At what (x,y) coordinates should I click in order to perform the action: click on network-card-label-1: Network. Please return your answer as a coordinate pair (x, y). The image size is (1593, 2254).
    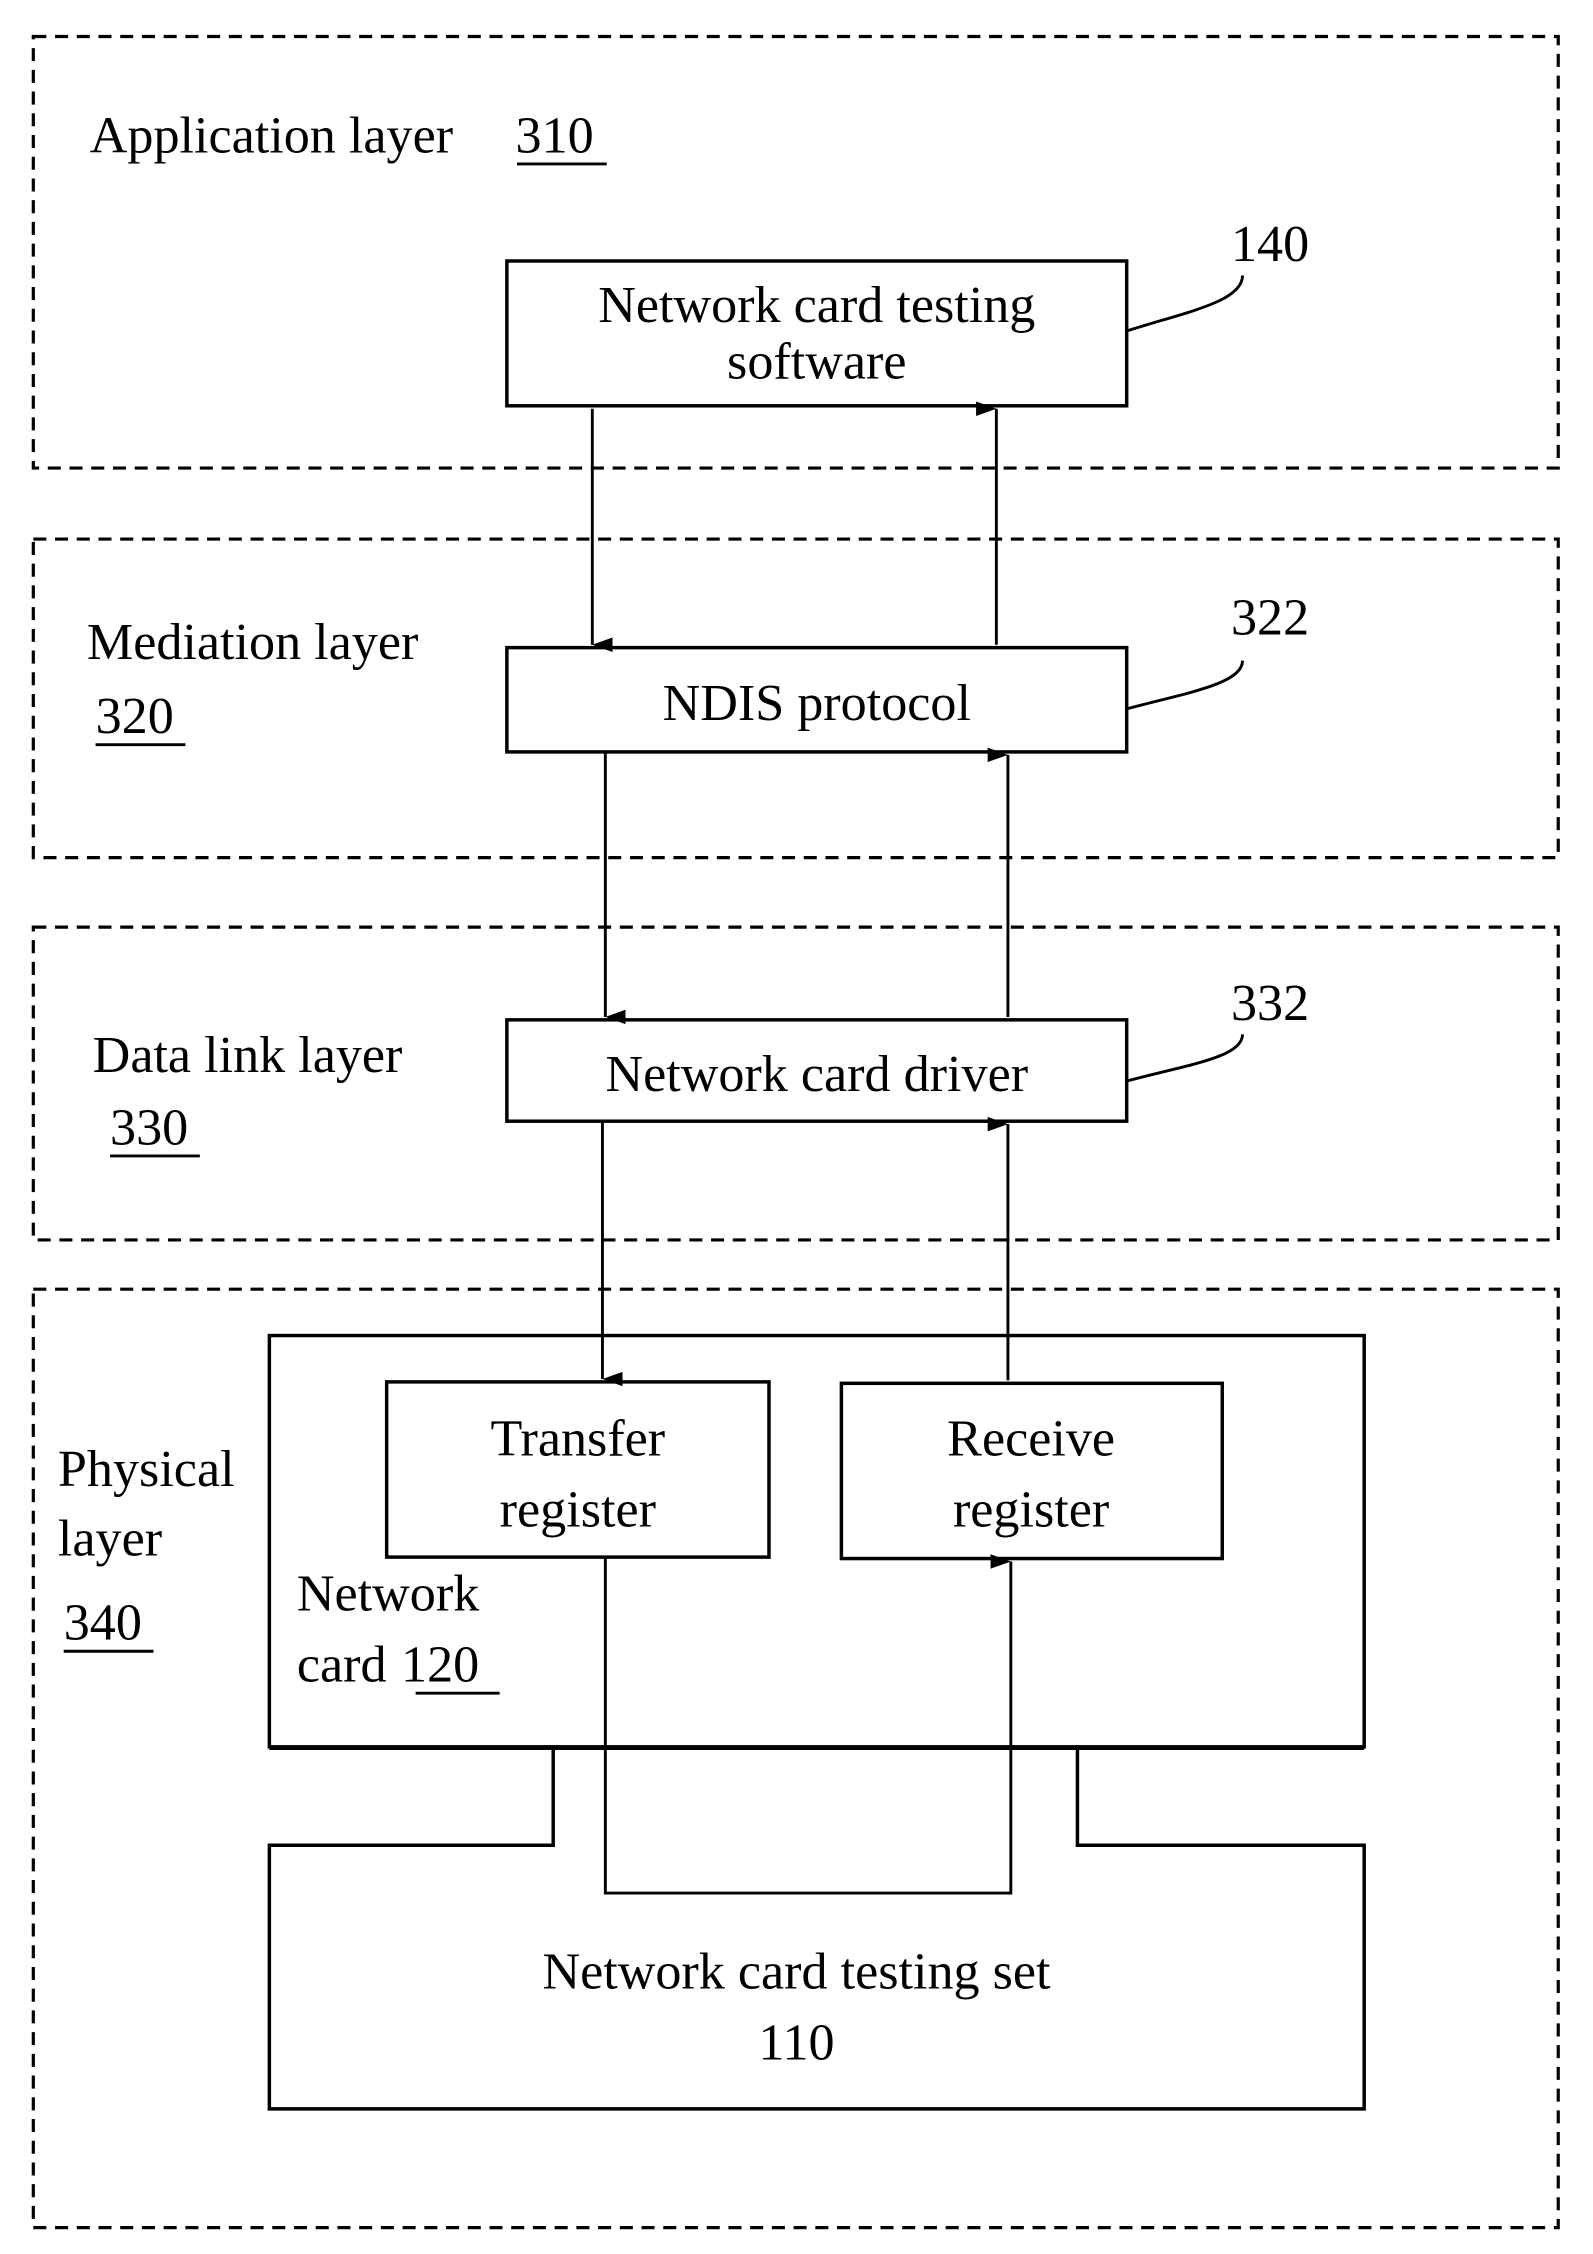
    Looking at the image, I should click on (388, 1594).